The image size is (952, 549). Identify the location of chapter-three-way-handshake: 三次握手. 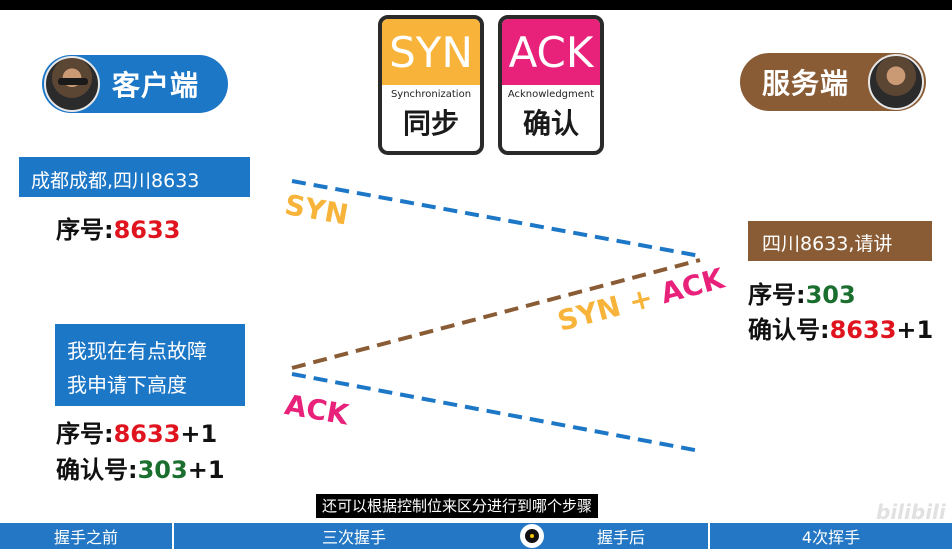
(354, 536).